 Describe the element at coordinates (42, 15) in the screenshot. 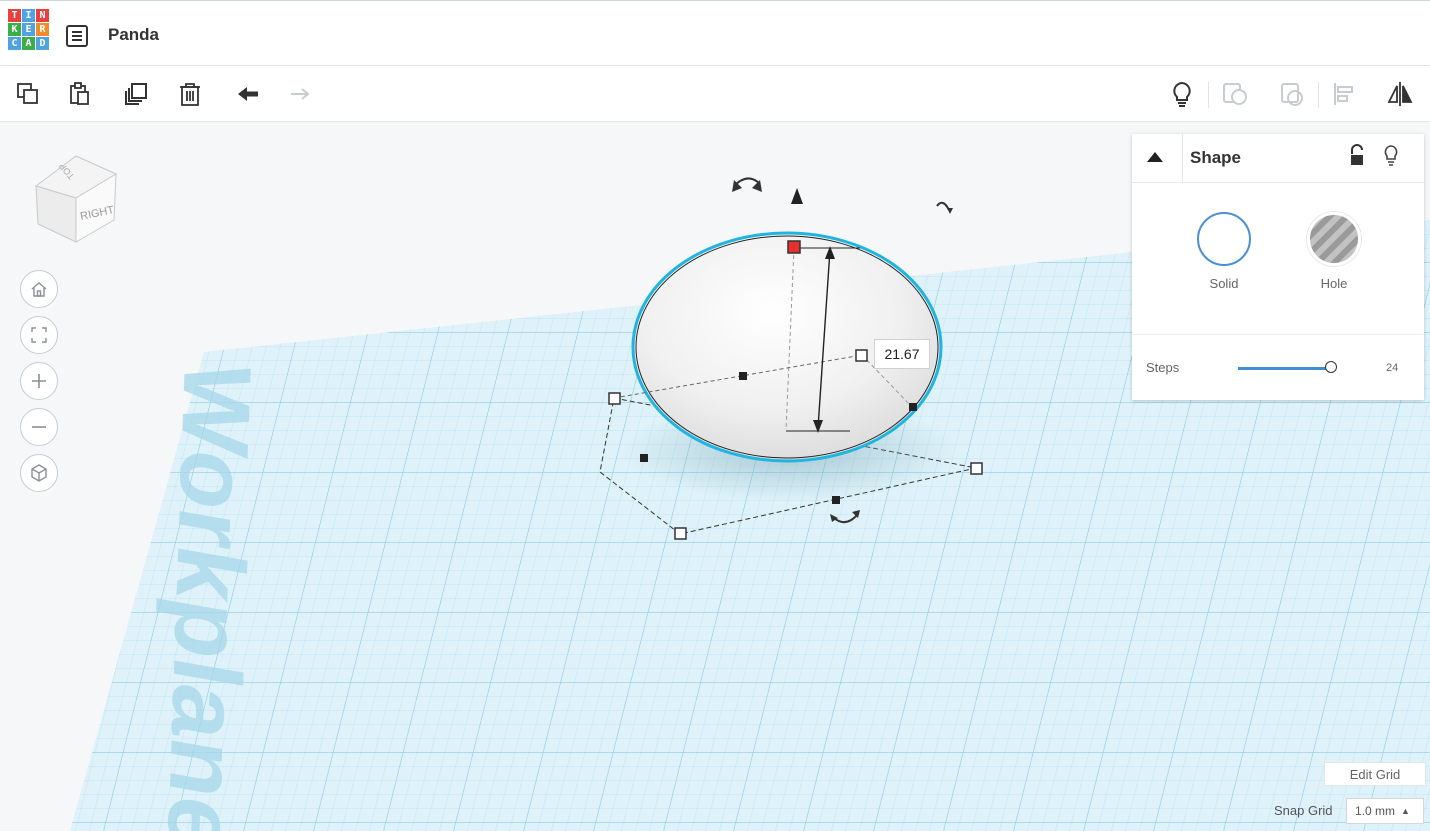

I see `logo-letter: N` at that location.